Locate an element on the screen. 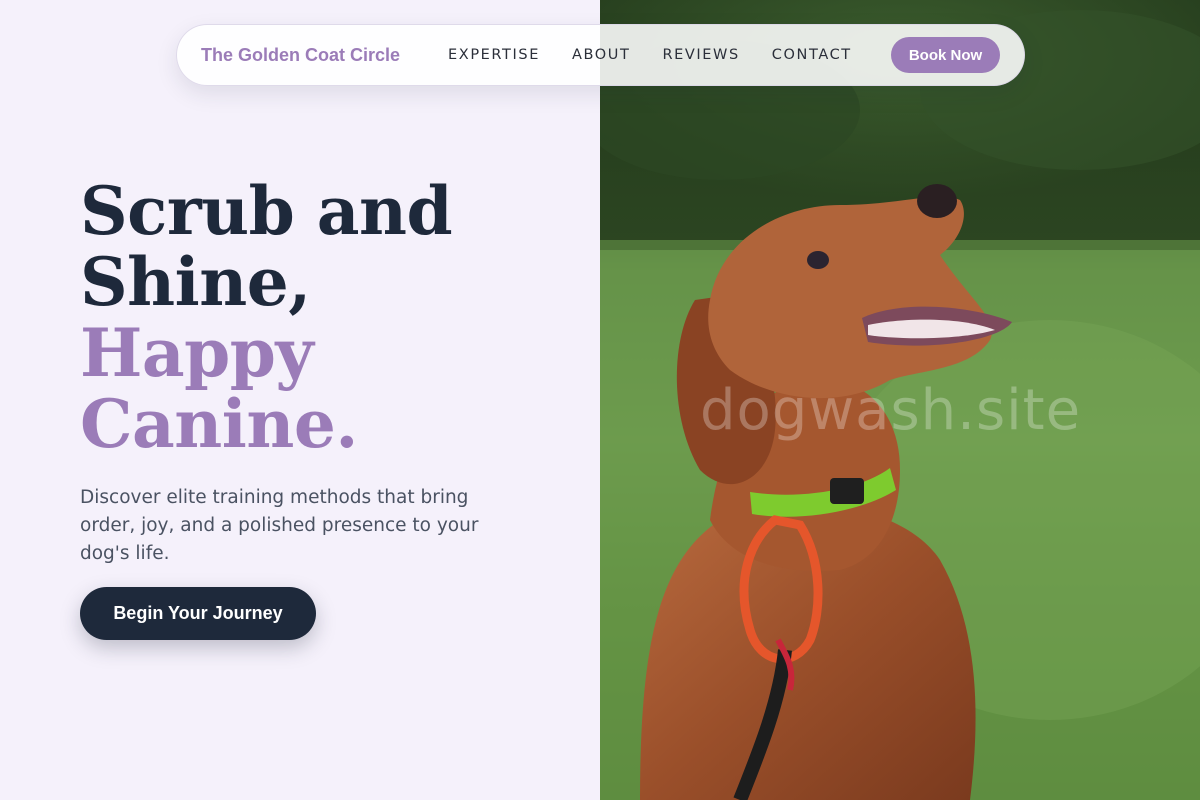 This screenshot has height=800, width=1200. book-now-button: Book Now is located at coordinates (945, 55).